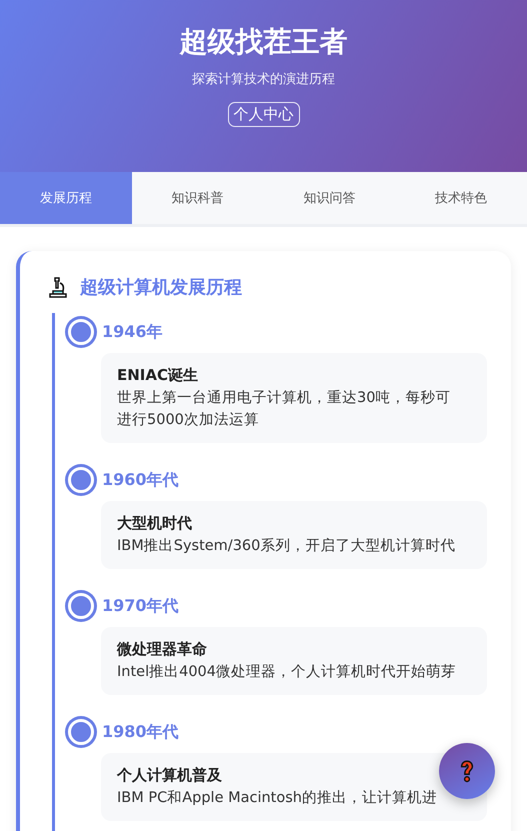  Describe the element at coordinates (263, 79) in the screenshot. I see `app-subtitle: 探索计算技术的演进历程` at that location.